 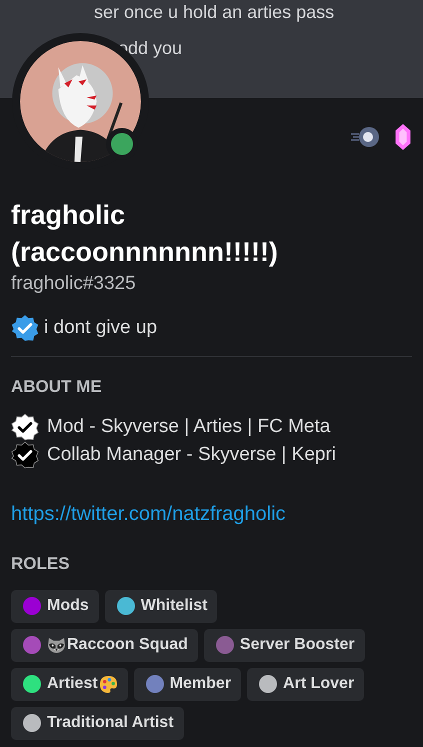 I want to click on chat-message: ser once u hold an arties pass, so click(x=214, y=12).